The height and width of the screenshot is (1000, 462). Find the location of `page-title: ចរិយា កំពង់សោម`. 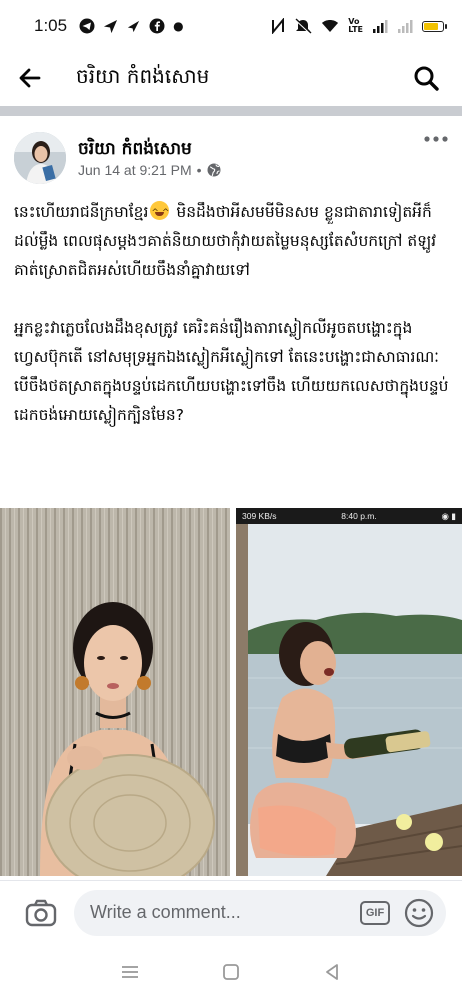

page-title: ចរិយា កំពង់សោម is located at coordinates (143, 76).